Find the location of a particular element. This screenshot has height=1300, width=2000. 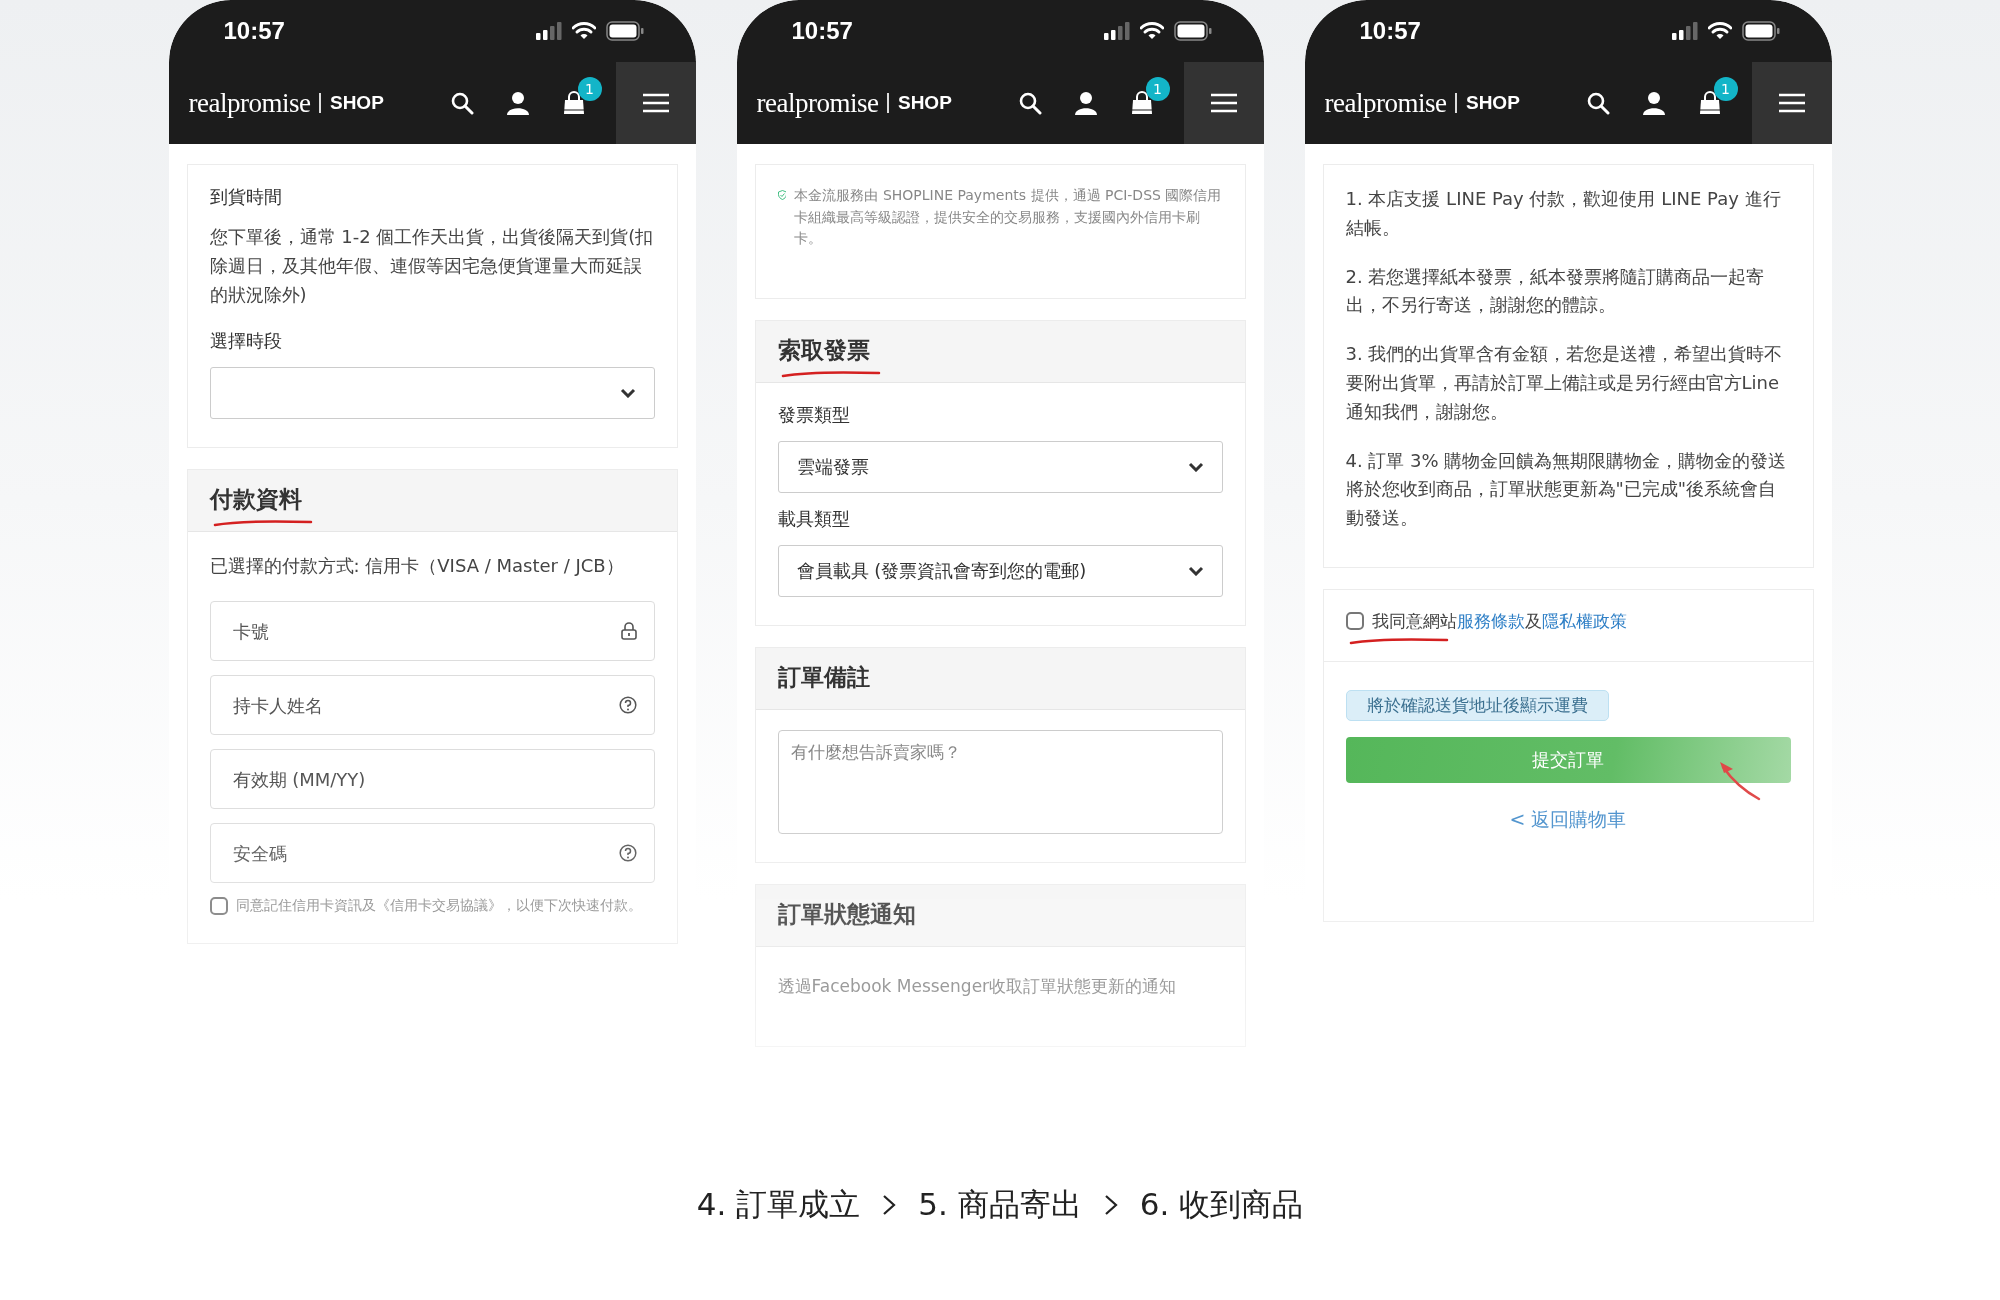

step-label: 6. 收到商品 is located at coordinates (1221, 1204).